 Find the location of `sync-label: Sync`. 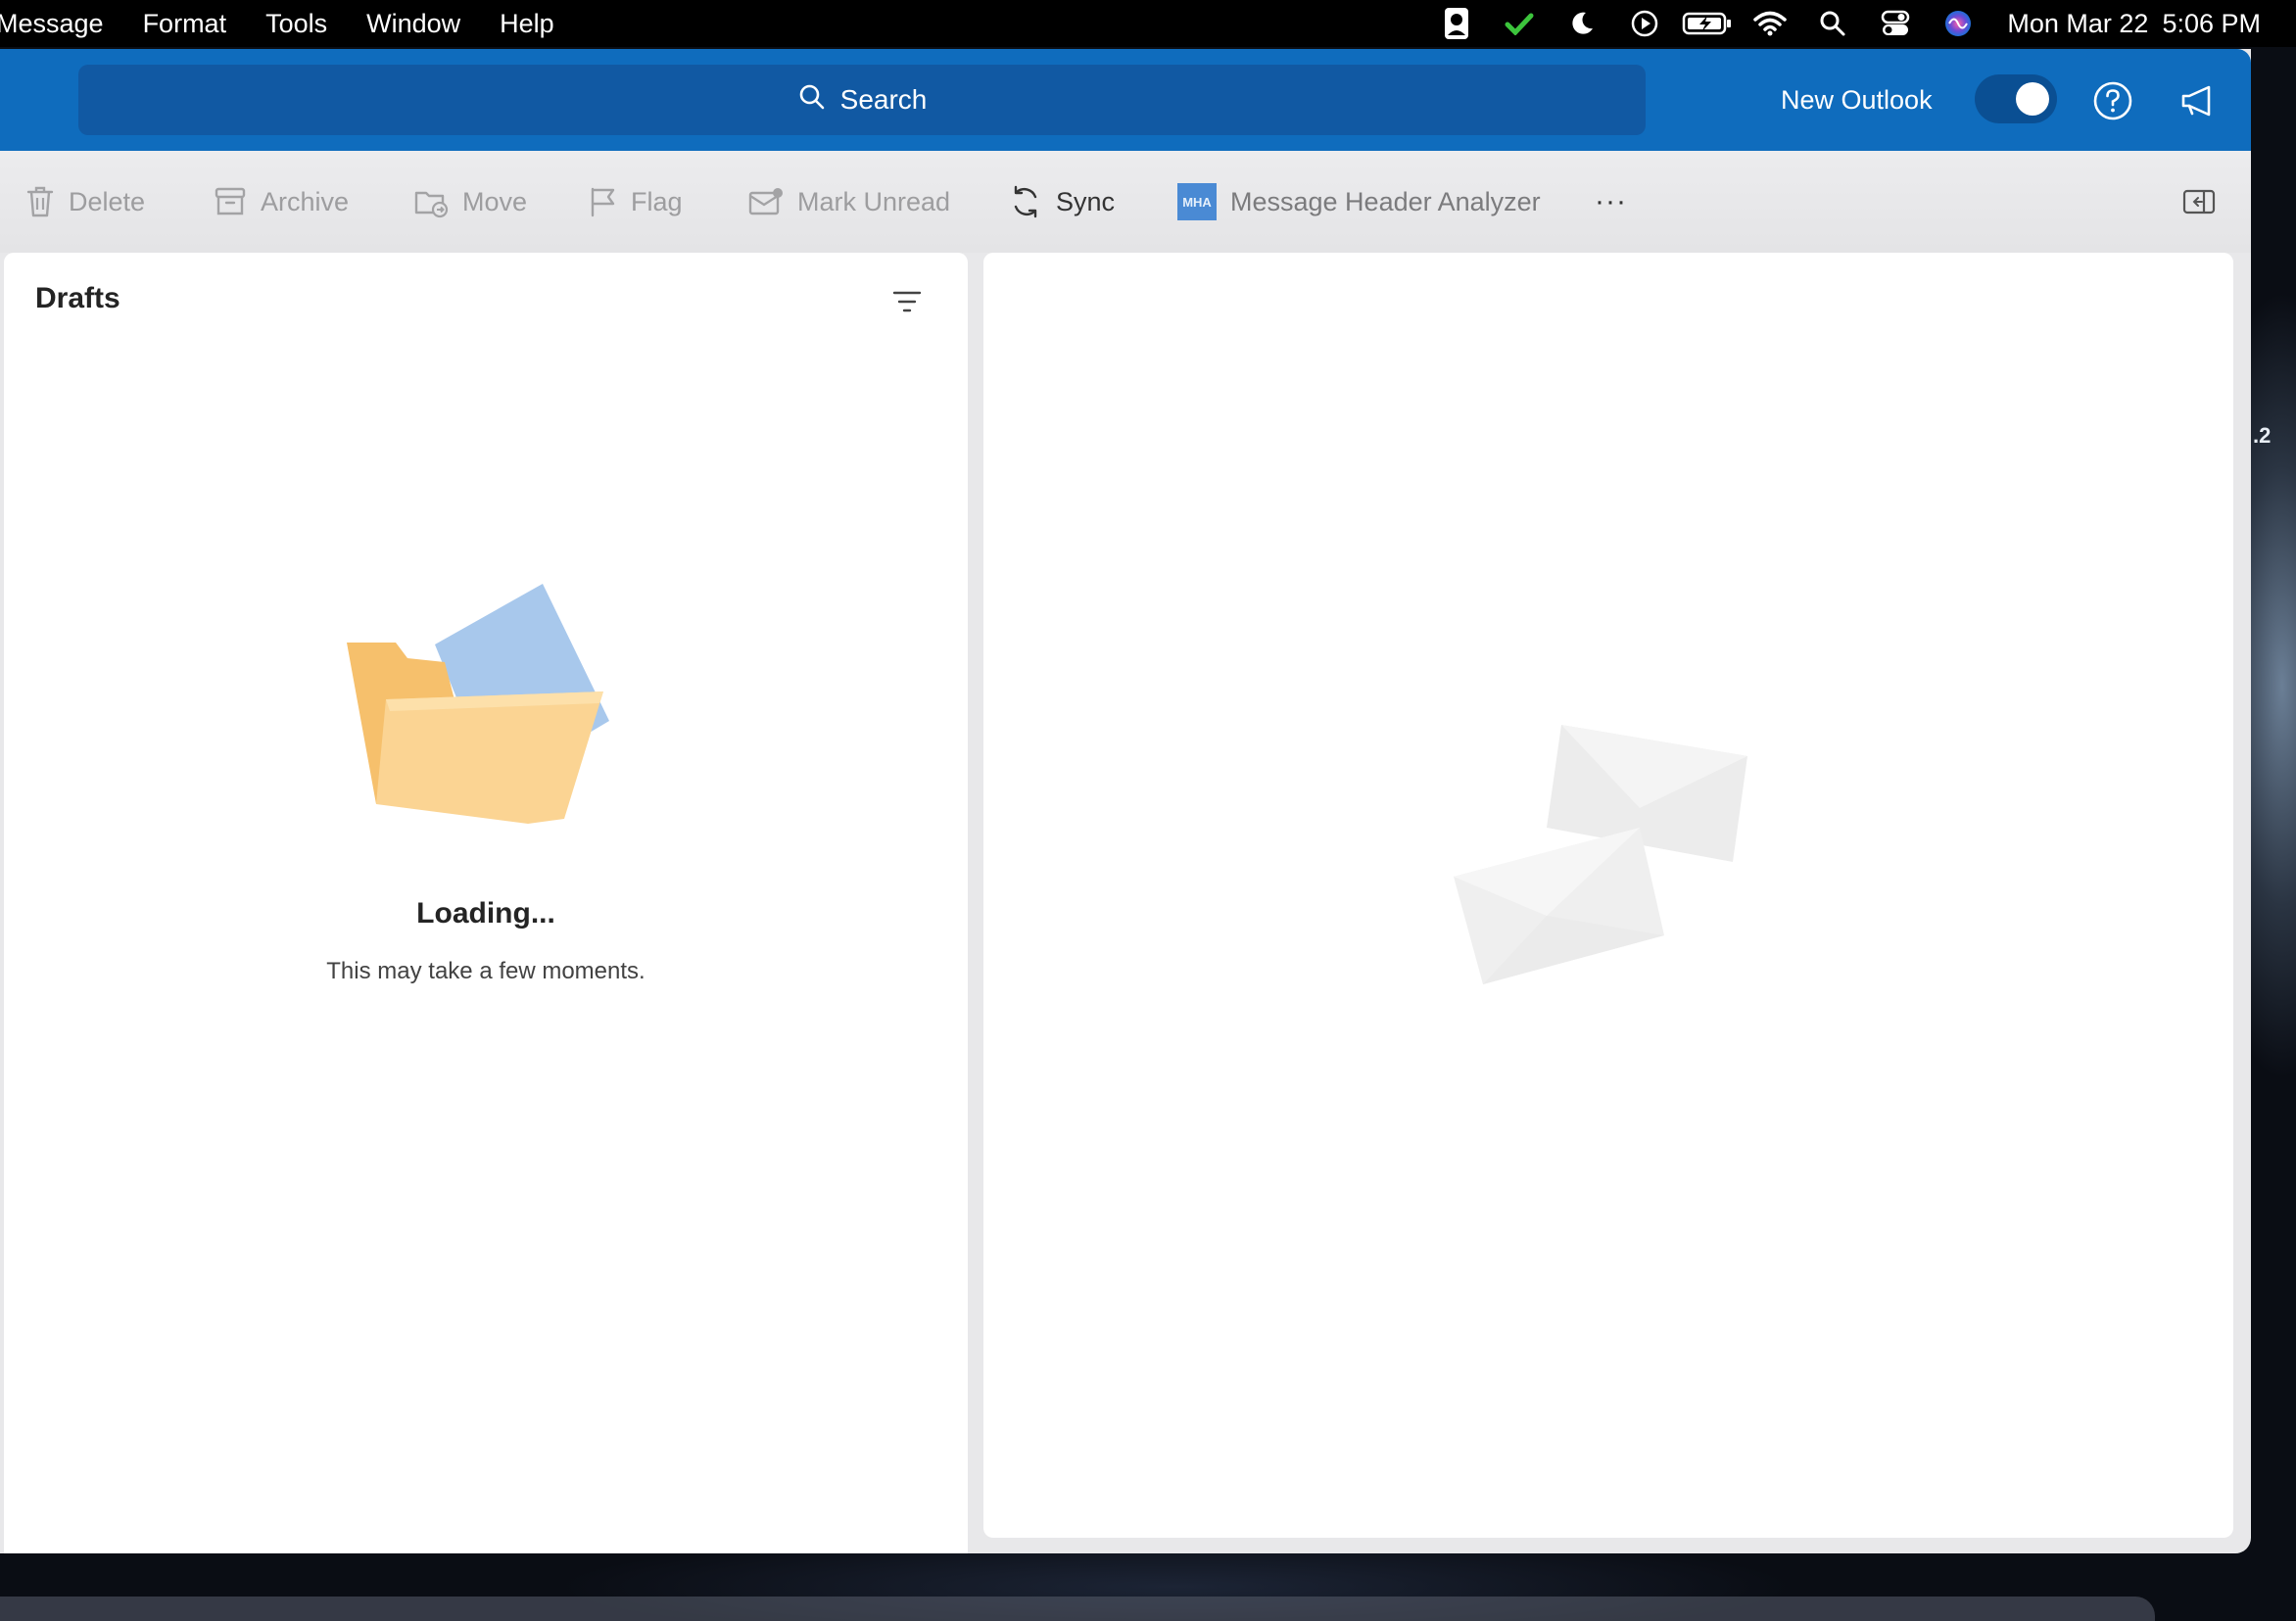

sync-label: Sync is located at coordinates (1086, 201).